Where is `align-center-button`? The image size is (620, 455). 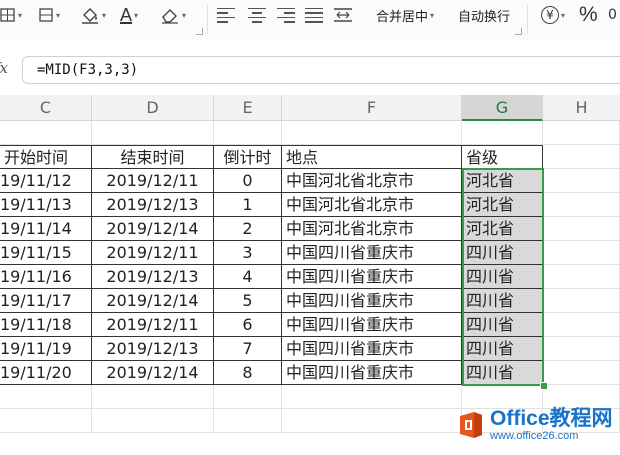 align-center-button is located at coordinates (257, 15).